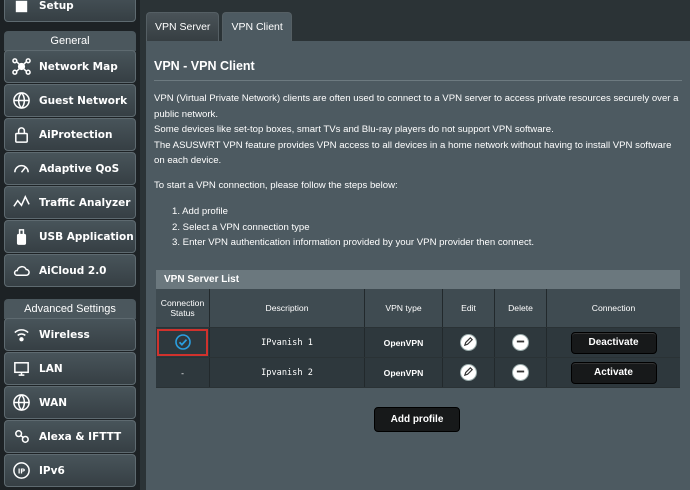 Image resolution: width=690 pixels, height=490 pixels. Describe the element at coordinates (183, 372) in the screenshot. I see `connection-status-cell: -` at that location.